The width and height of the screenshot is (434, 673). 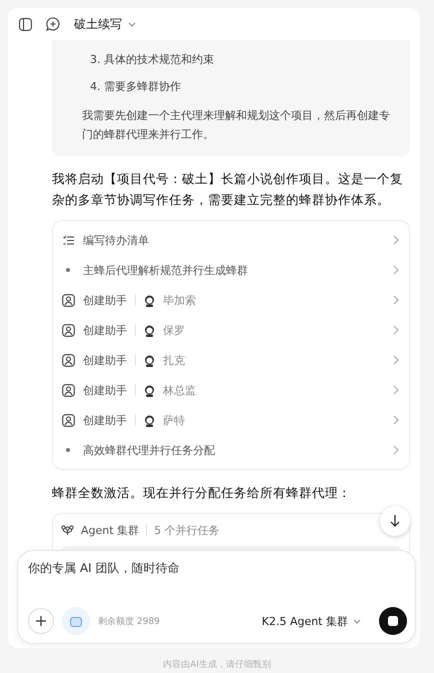 I want to click on step-label: 高效蜂群代理并行任务分配, so click(x=149, y=450).